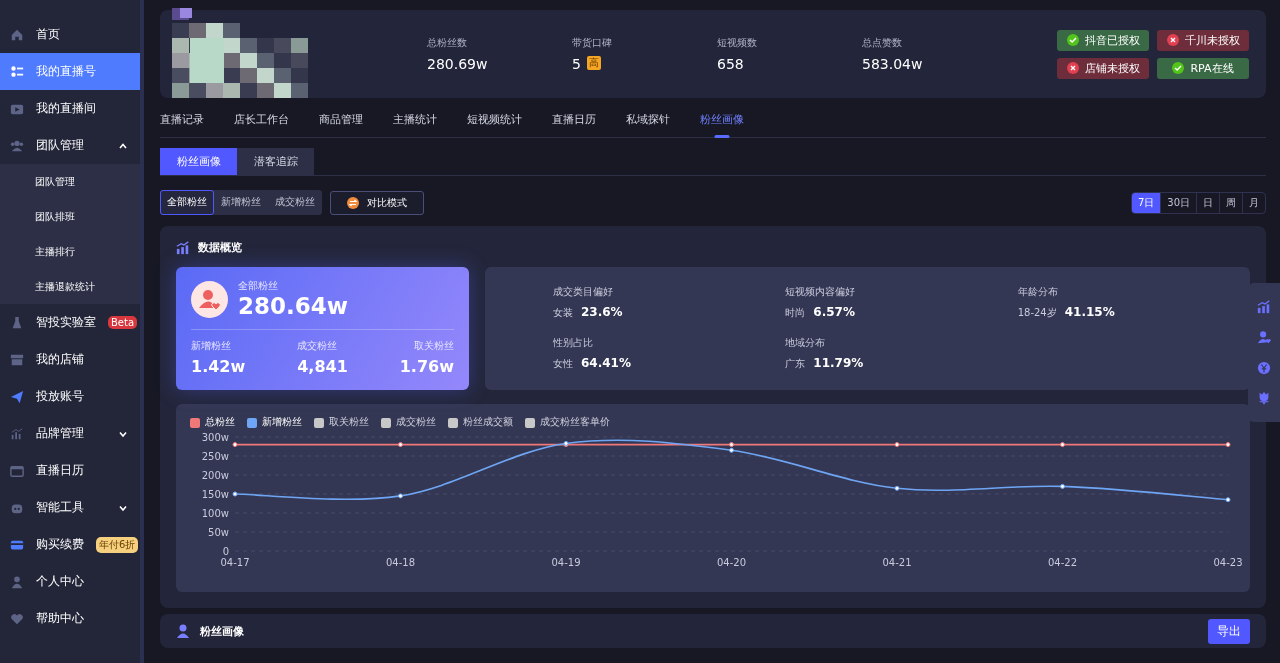 The height and width of the screenshot is (663, 1280). I want to click on tab: 主播统计, so click(415, 120).